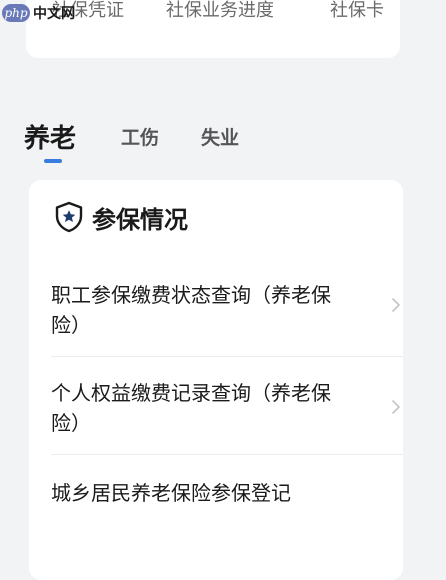 This screenshot has width=446, height=580. Describe the element at coordinates (53, 161) in the screenshot. I see `active-tab-indicator` at that location.